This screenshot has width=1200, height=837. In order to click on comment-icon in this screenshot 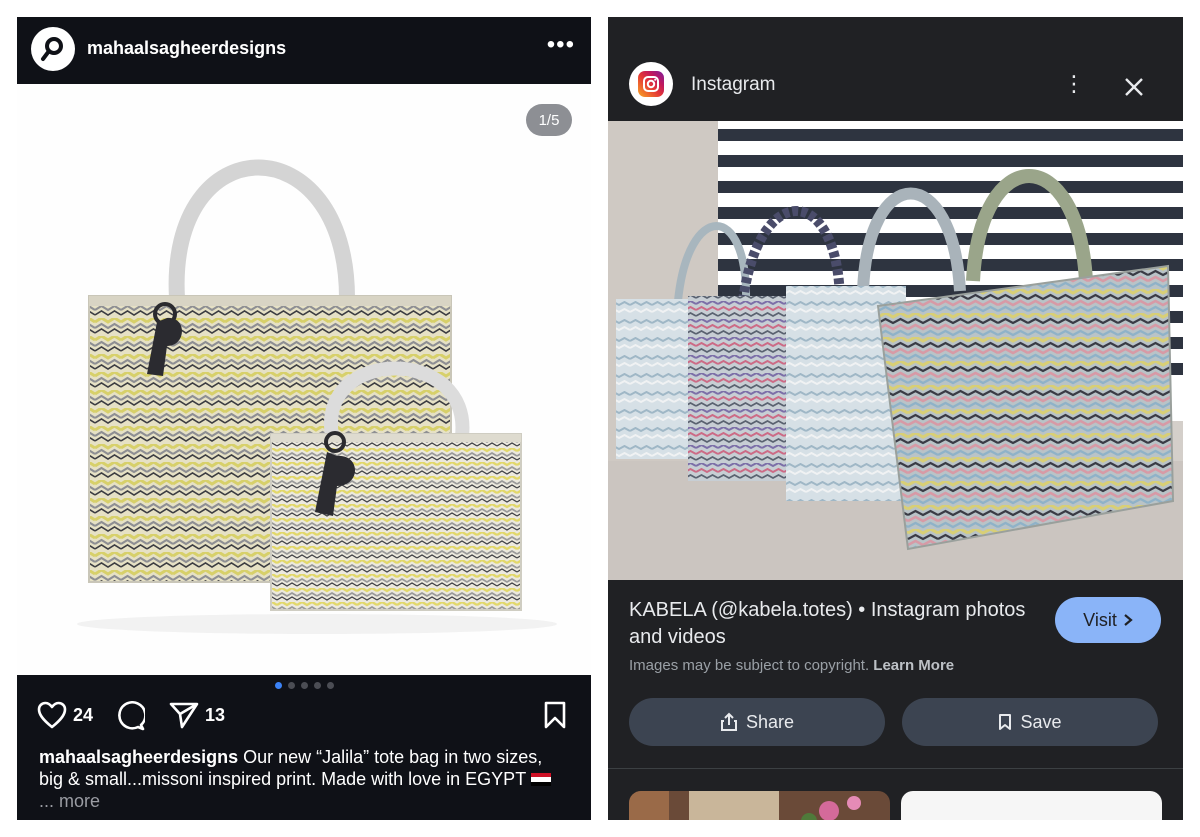, I will do `click(131, 716)`.